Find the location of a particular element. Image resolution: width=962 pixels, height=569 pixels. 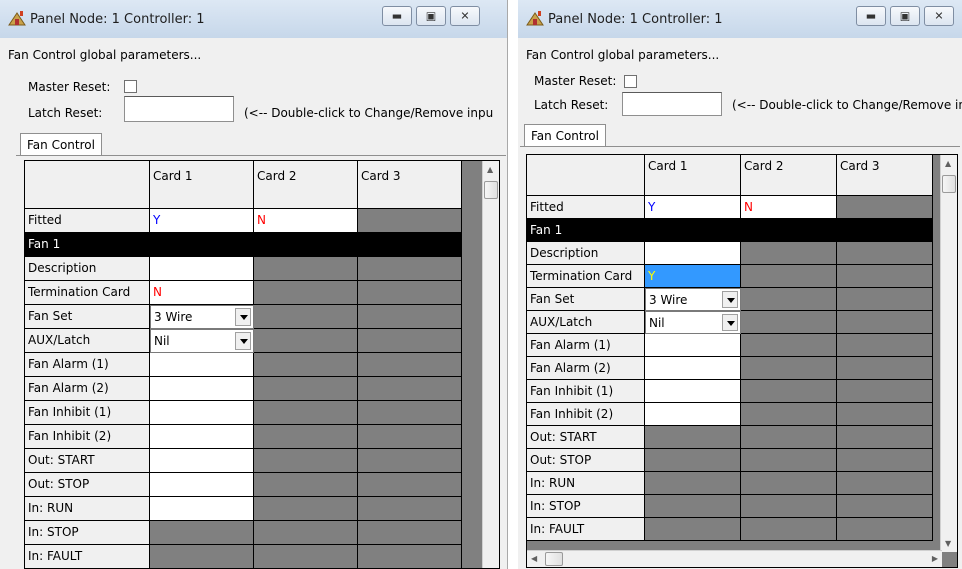

scroll-right-icon: ▶ is located at coordinates (935, 558).